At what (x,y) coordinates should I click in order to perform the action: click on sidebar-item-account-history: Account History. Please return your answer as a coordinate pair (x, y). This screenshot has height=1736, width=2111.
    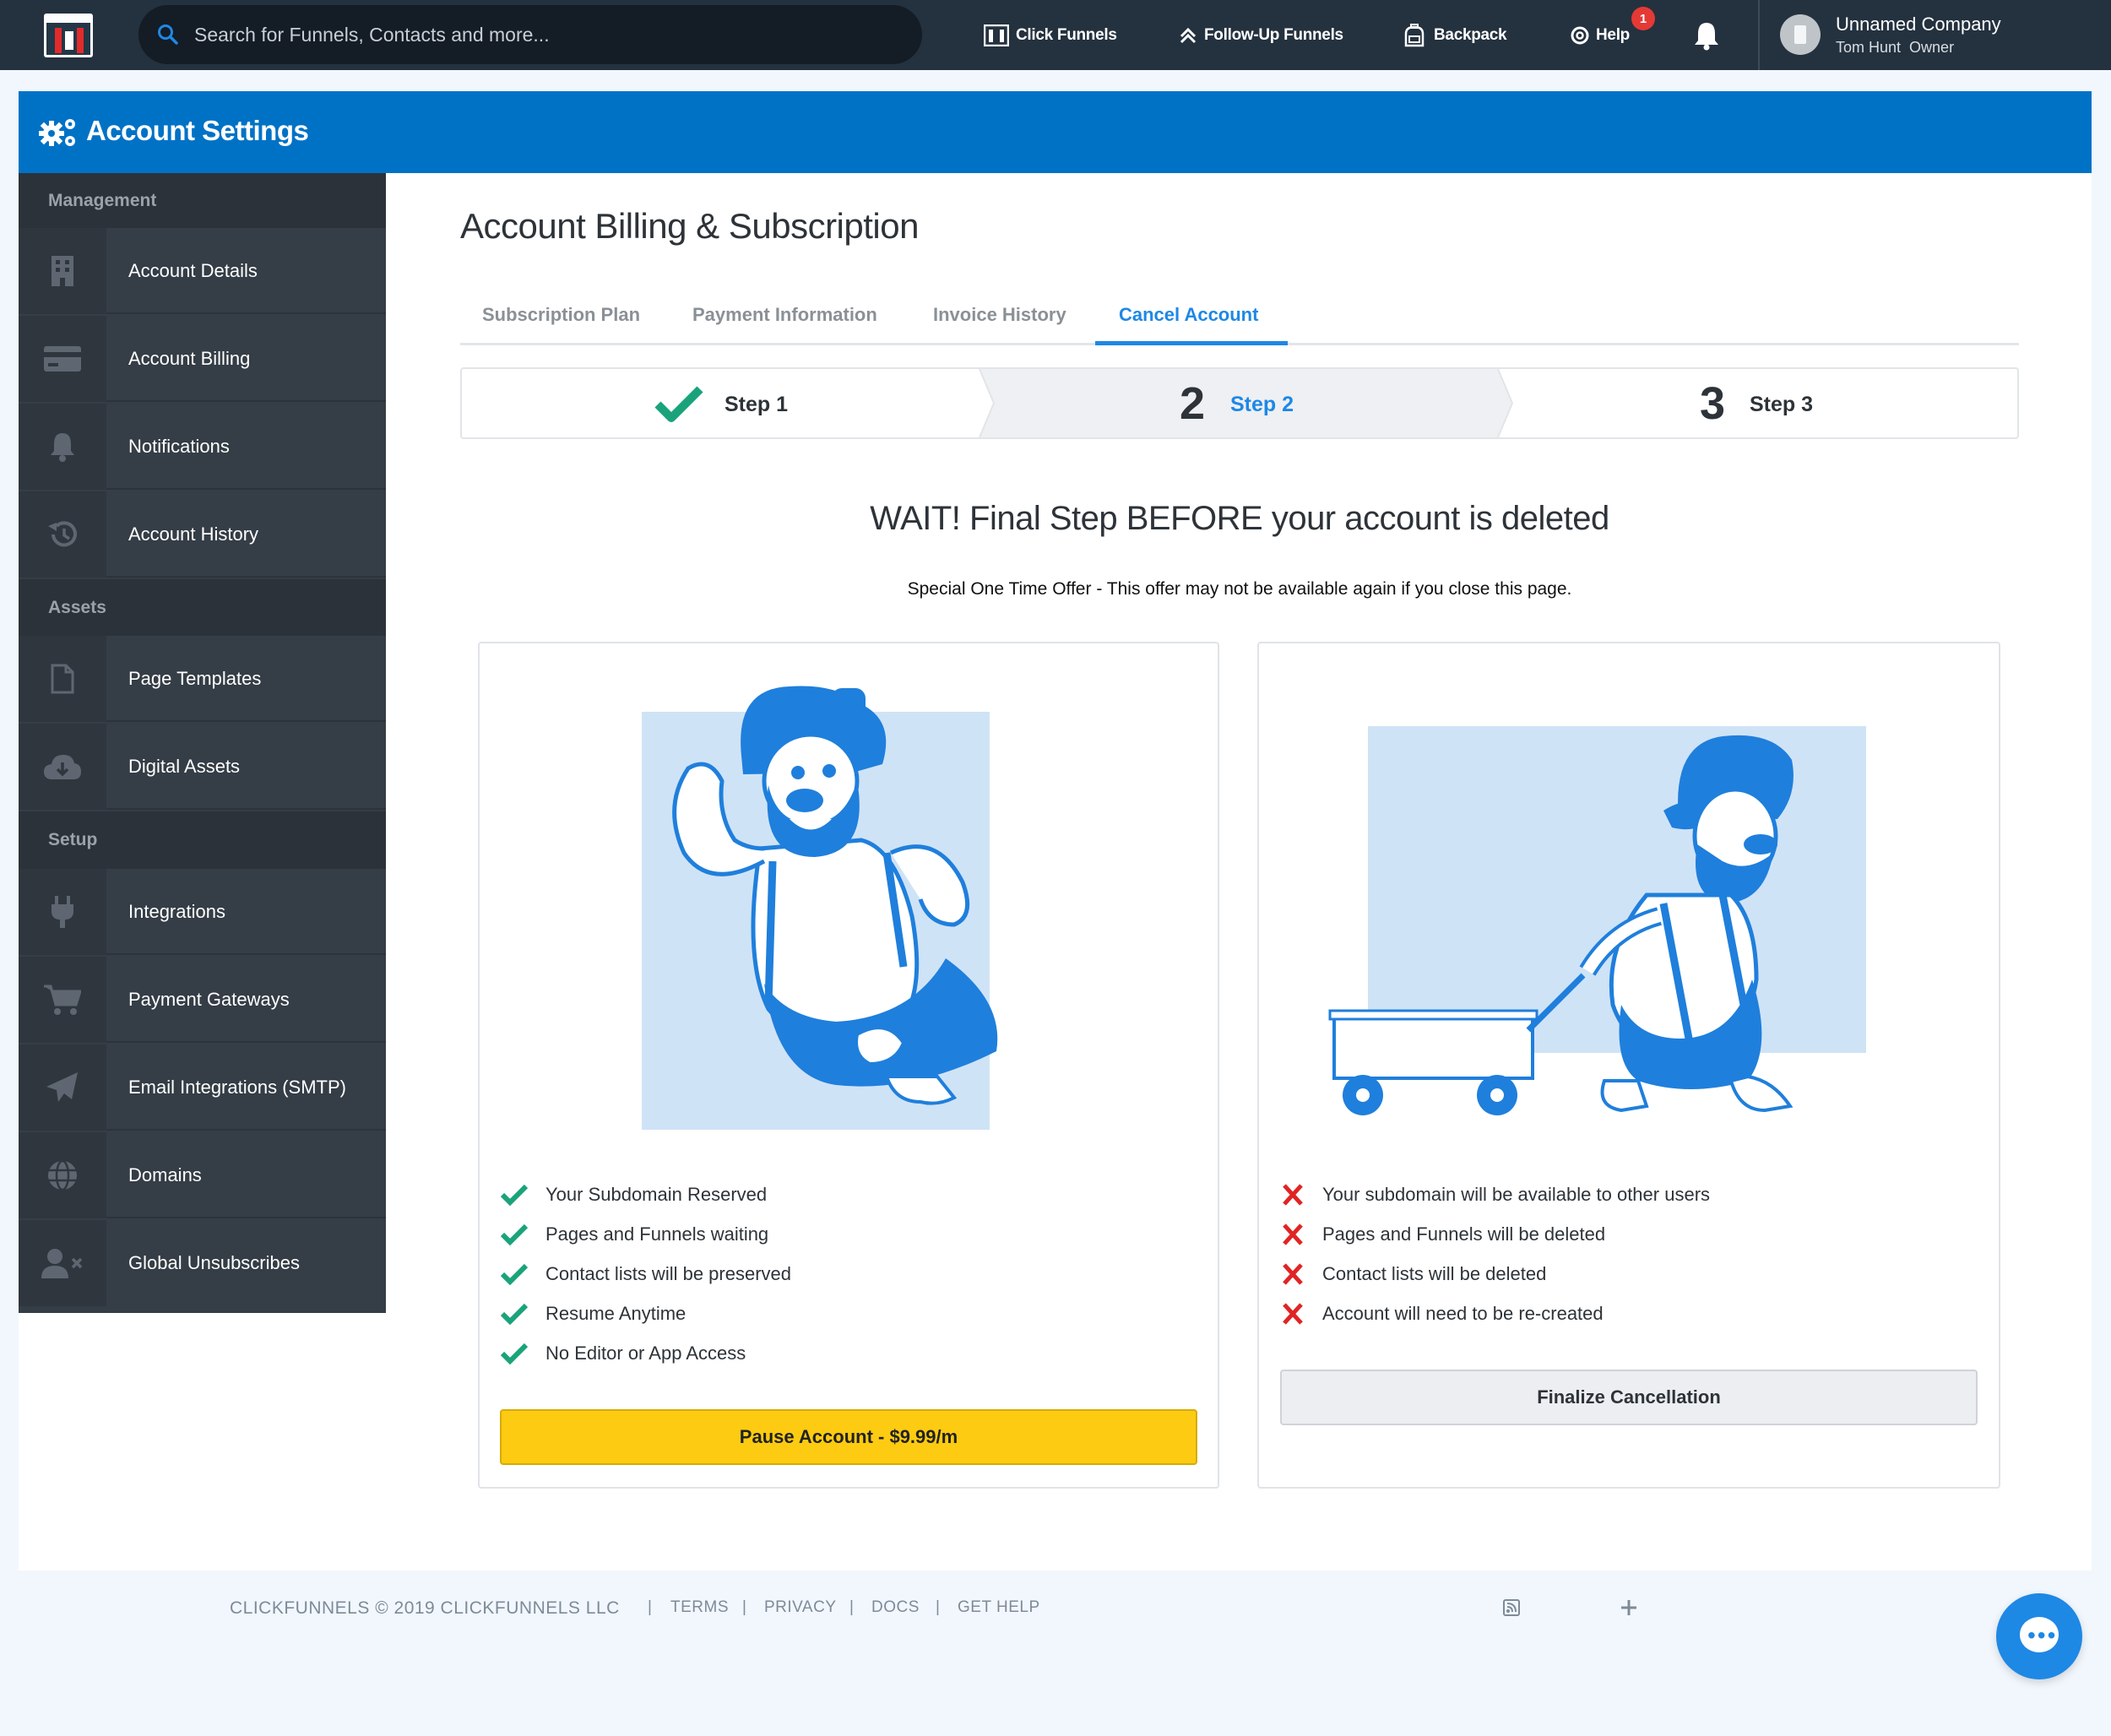
    Looking at the image, I should click on (202, 534).